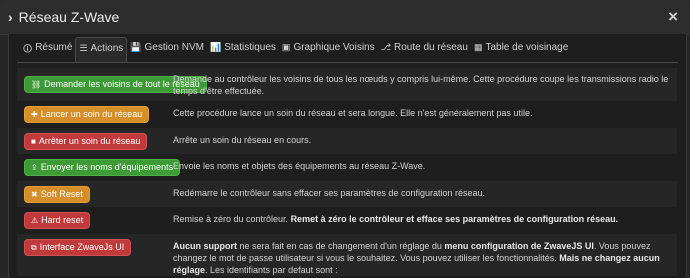 Image resolution: width=690 pixels, height=278 pixels. What do you see at coordinates (250, 47) in the screenshot?
I see `tab-label: Statistiques` at bounding box center [250, 47].